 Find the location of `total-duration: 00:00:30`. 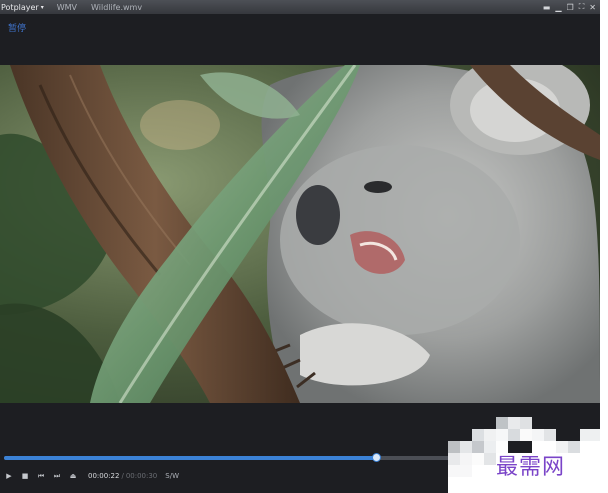

total-duration: 00:00:30 is located at coordinates (141, 476).